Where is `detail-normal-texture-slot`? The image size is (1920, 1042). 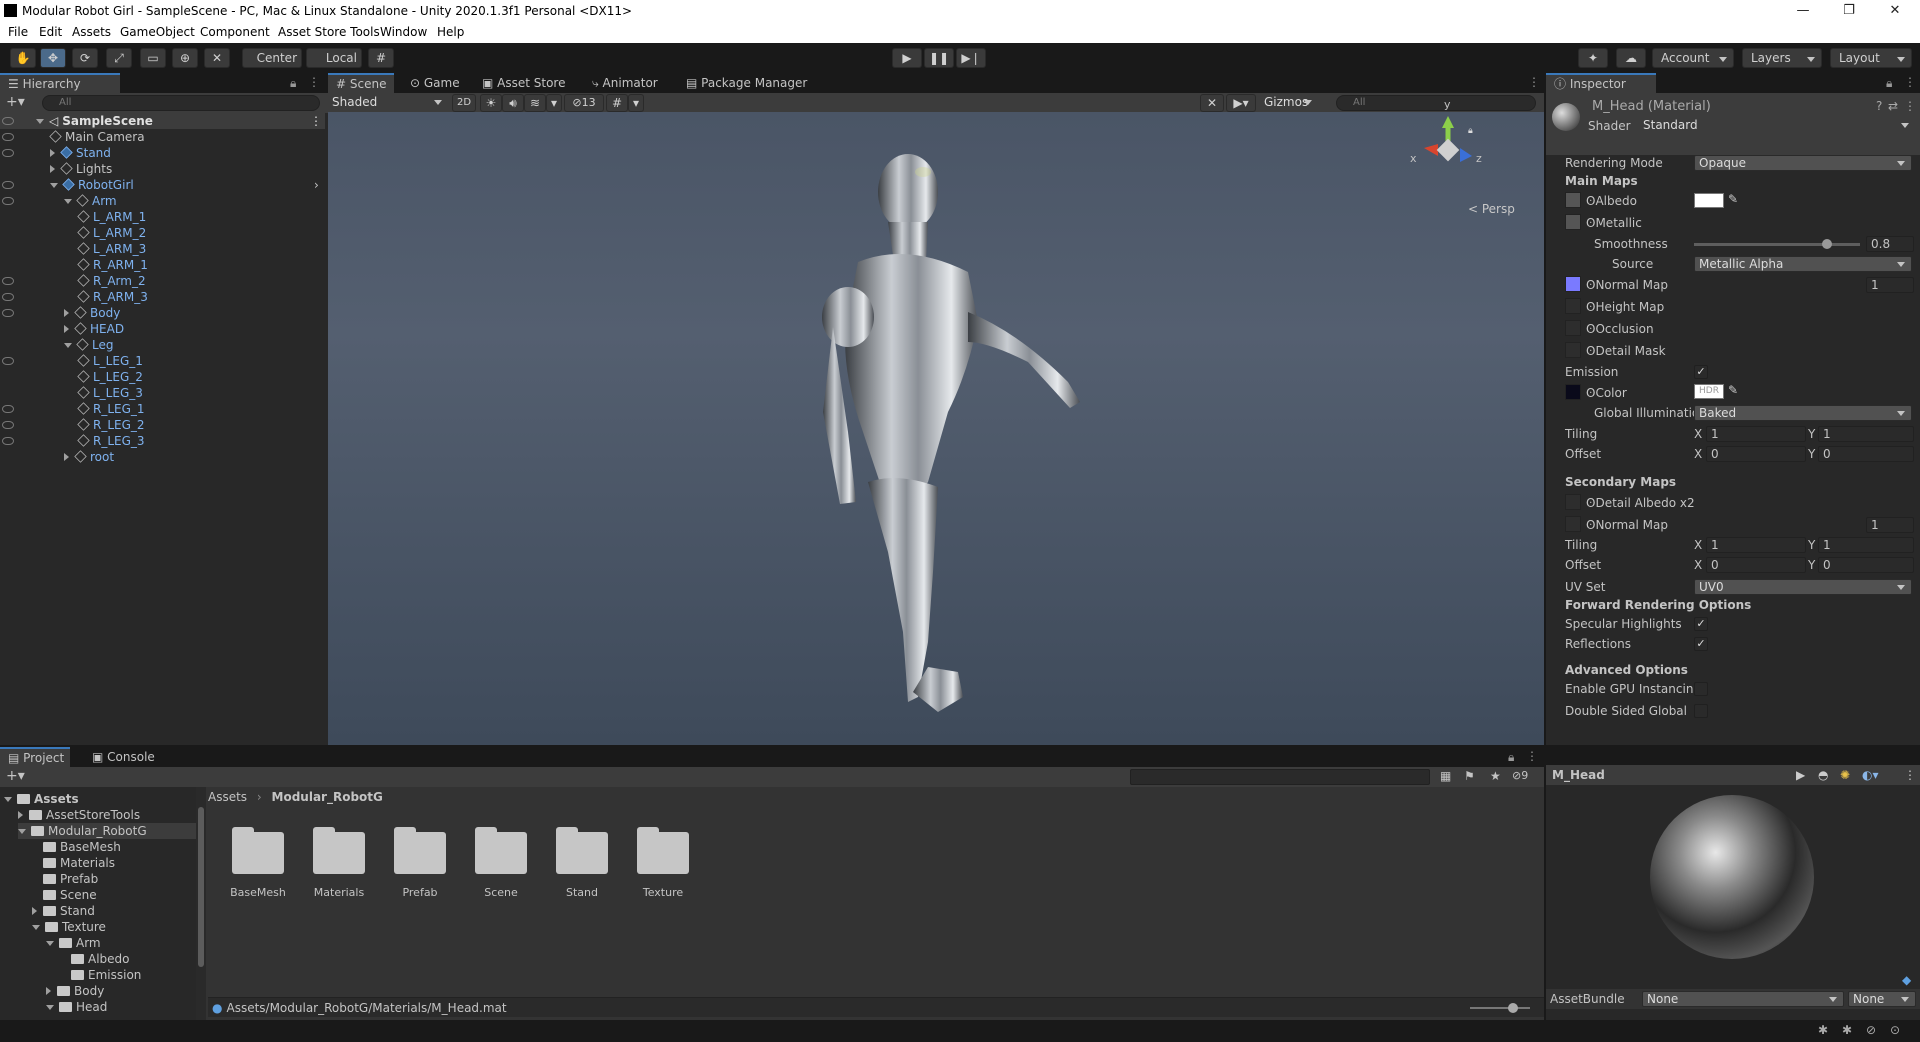 detail-normal-texture-slot is located at coordinates (1573, 524).